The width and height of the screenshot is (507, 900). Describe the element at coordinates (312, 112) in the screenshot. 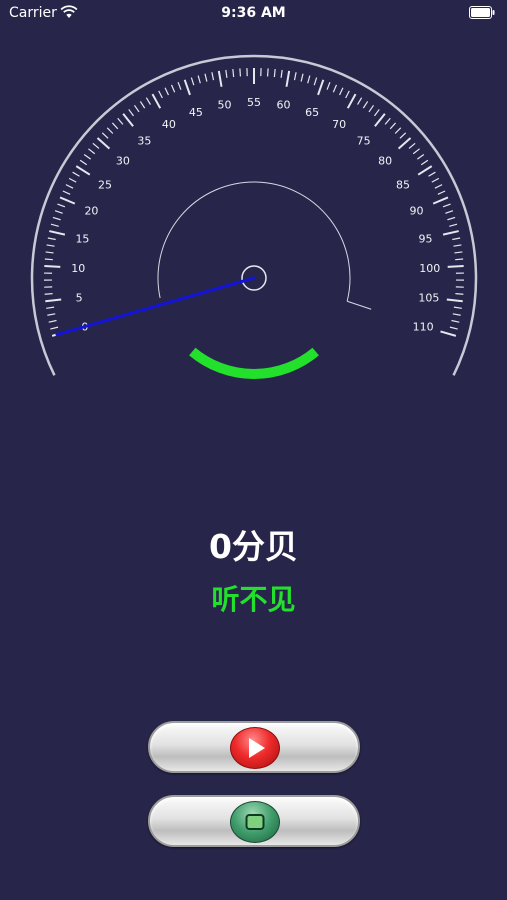

I see `gauge-tick-label: 65` at that location.